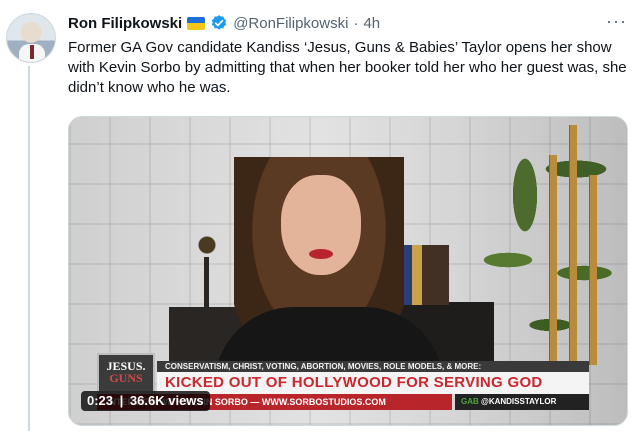 The width and height of the screenshot is (643, 431). Describe the element at coordinates (321, 225) in the screenshot. I see `presenter-face` at that location.